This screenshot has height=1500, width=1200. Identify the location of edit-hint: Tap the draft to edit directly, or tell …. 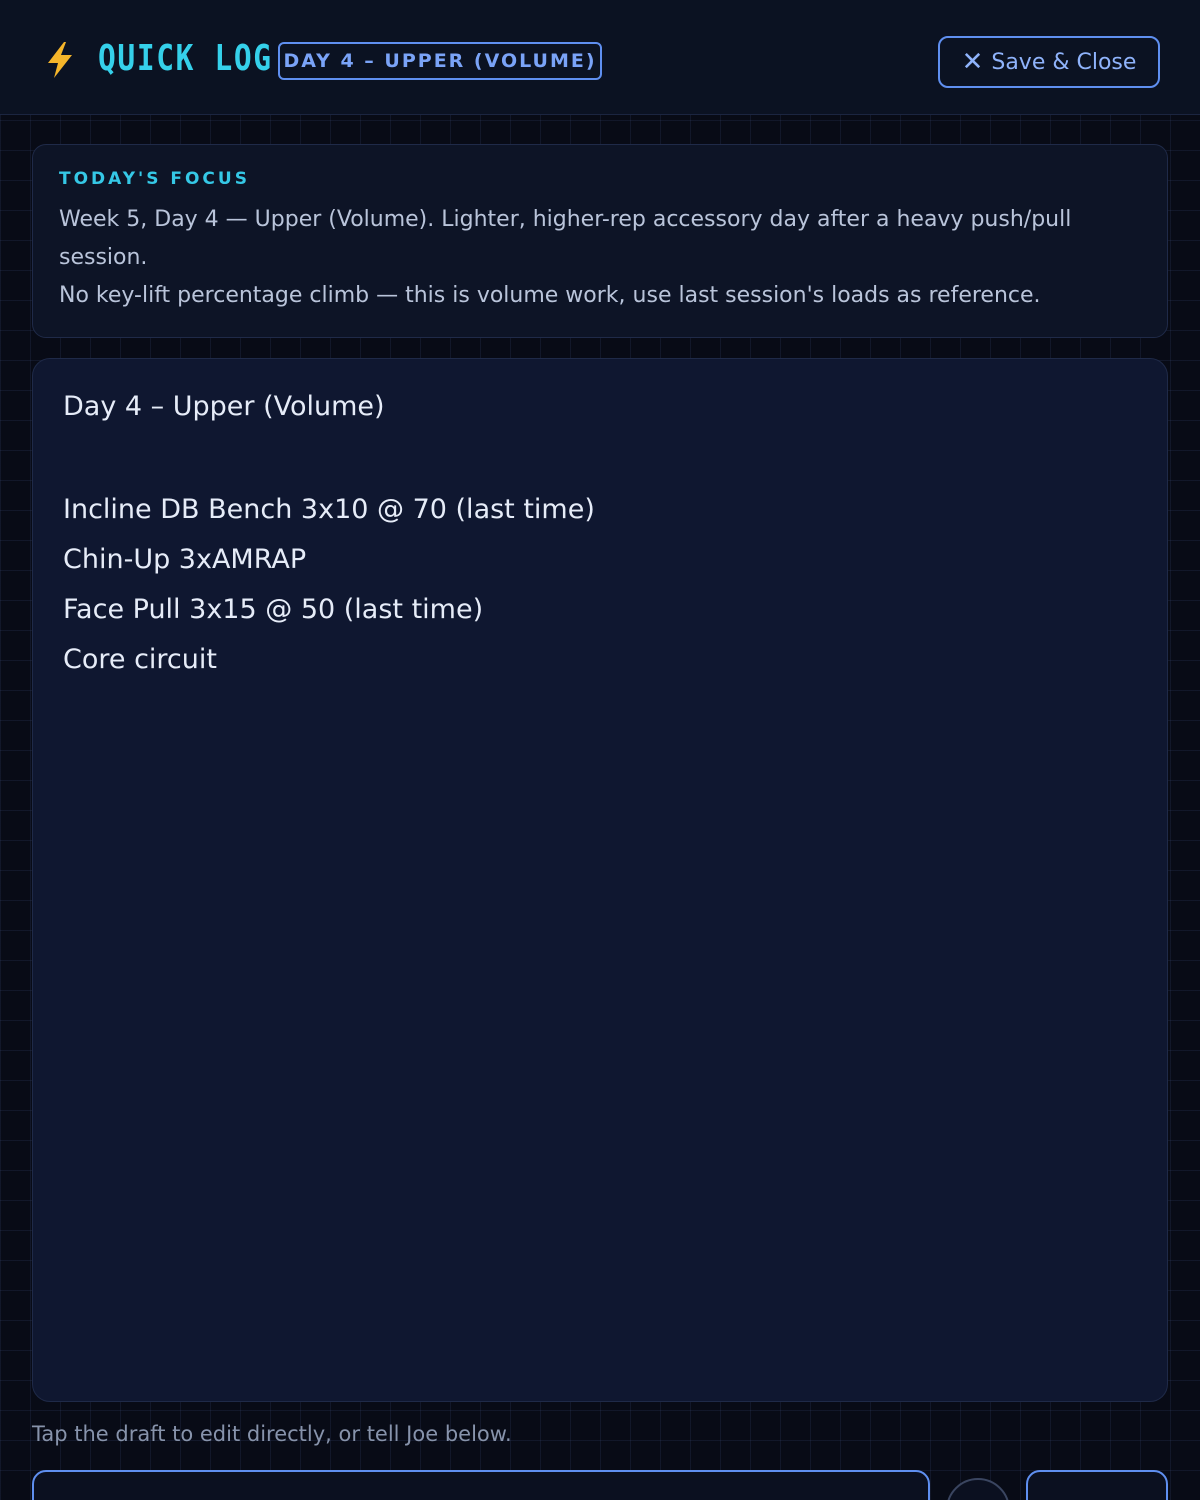
(272, 1434).